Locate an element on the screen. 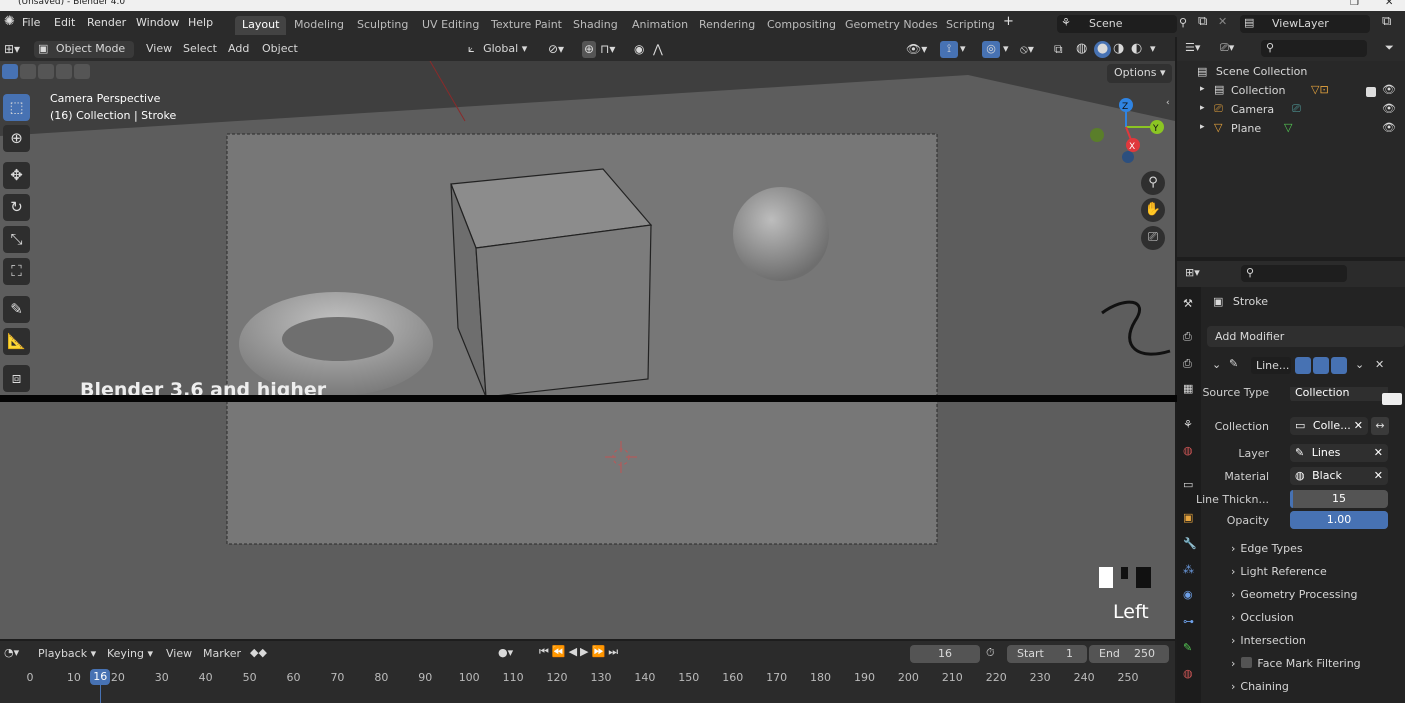 The image size is (1405, 703). tab-texture-paint: Texture Paint is located at coordinates (526, 25).